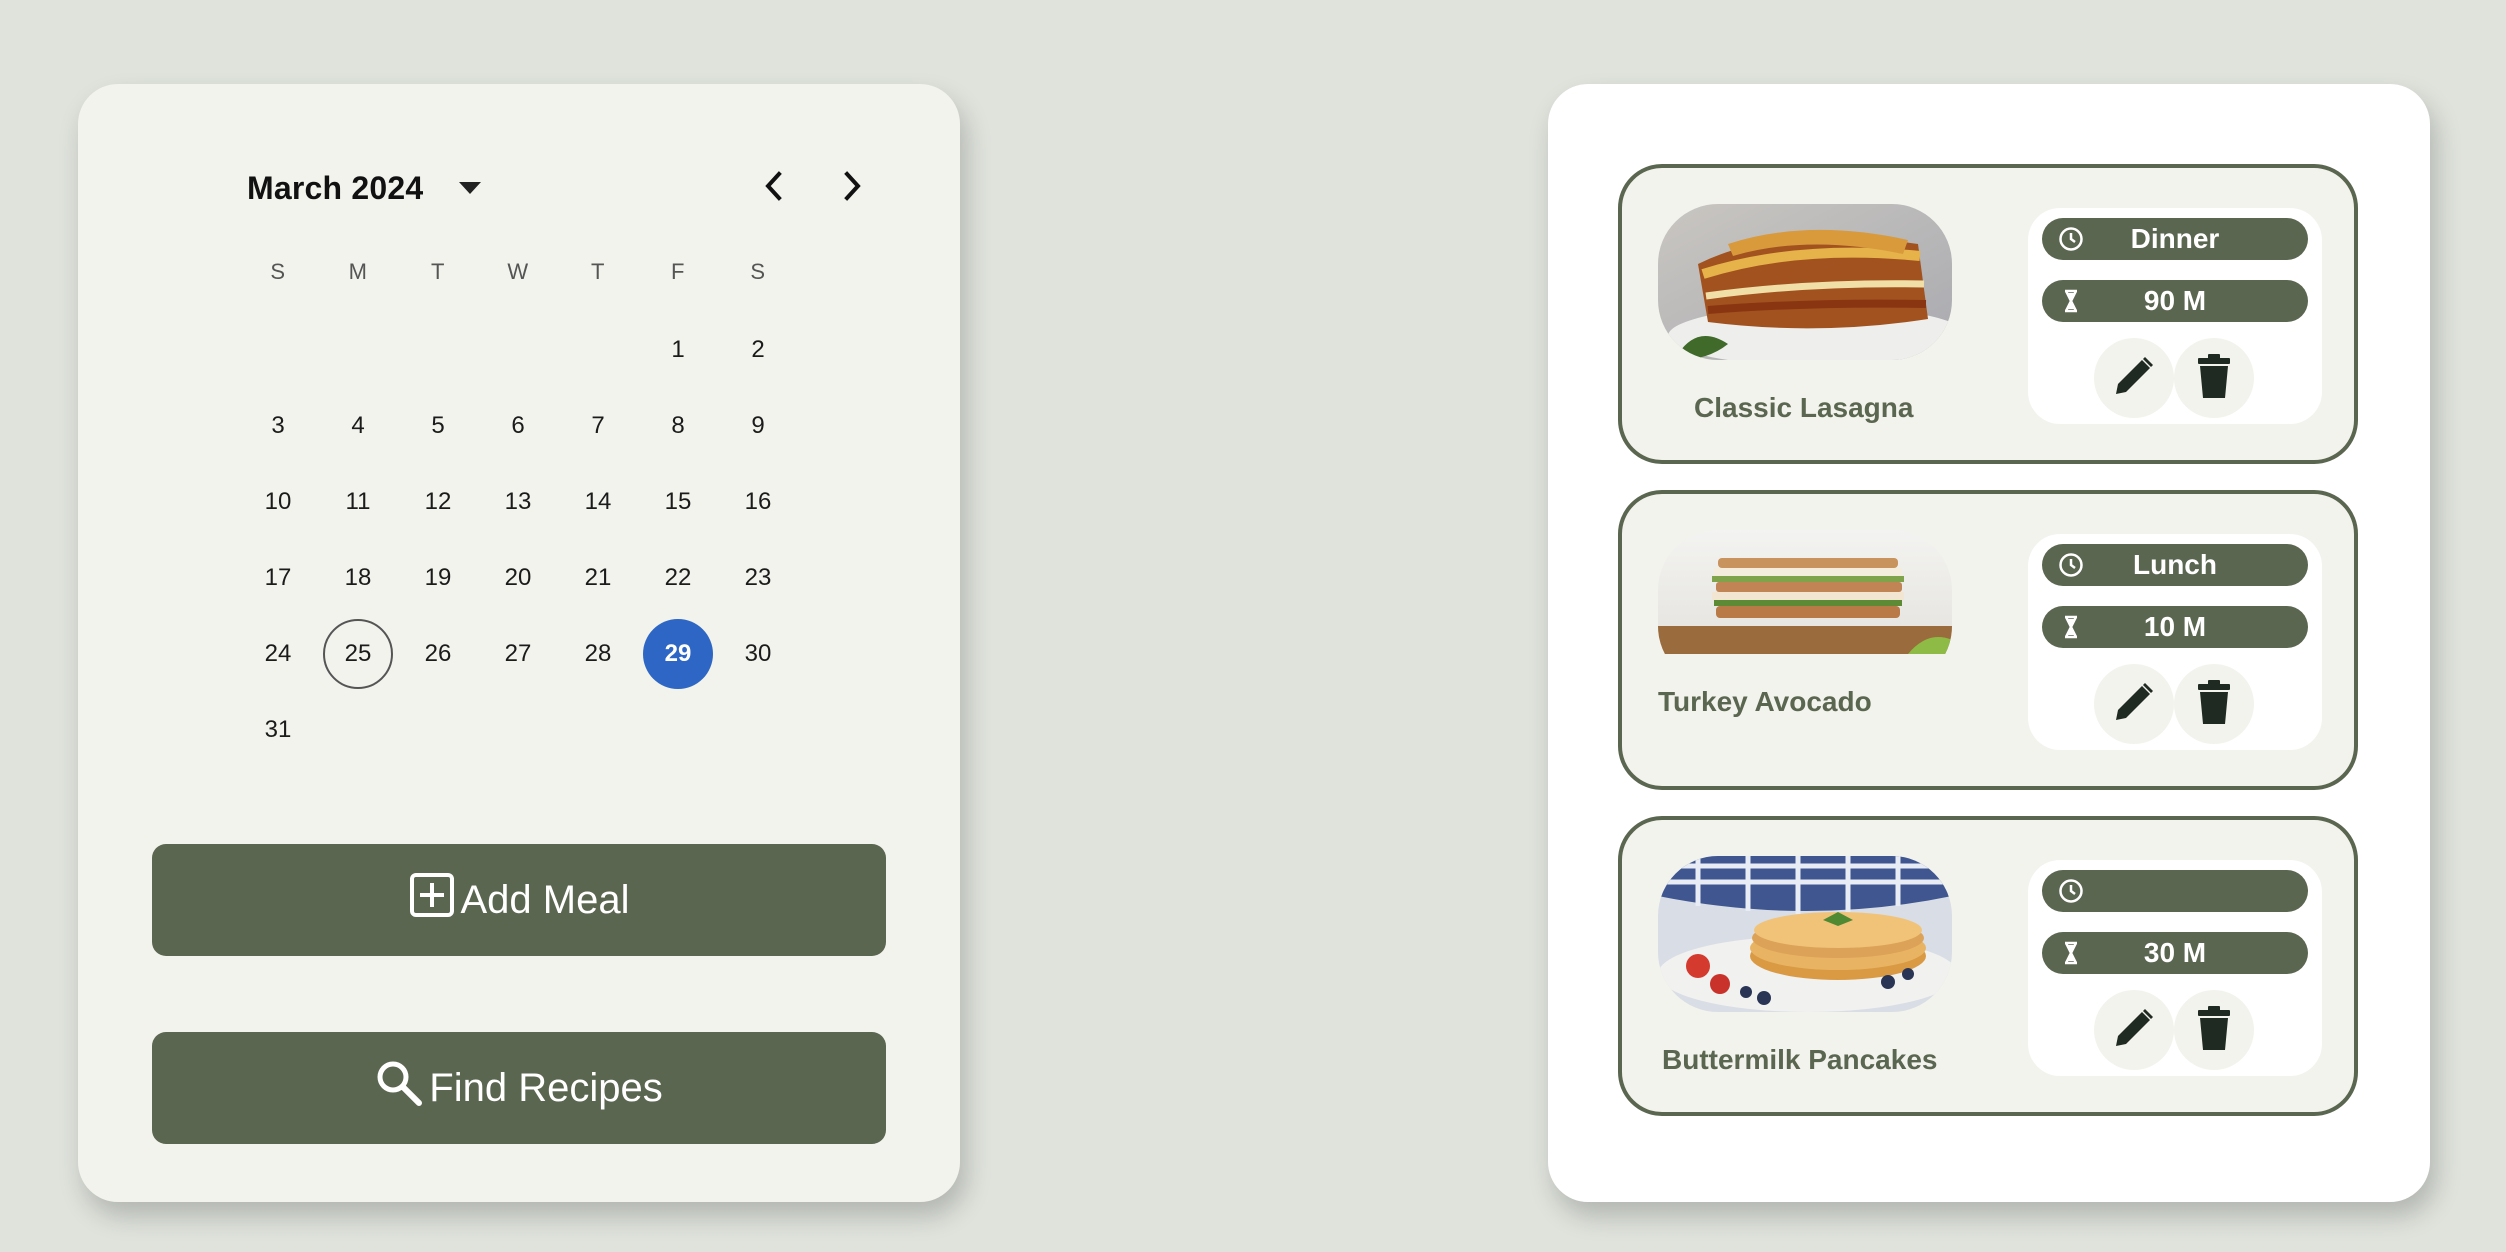  What do you see at coordinates (2175, 891) in the screenshot?
I see `meal-type-badge` at bounding box center [2175, 891].